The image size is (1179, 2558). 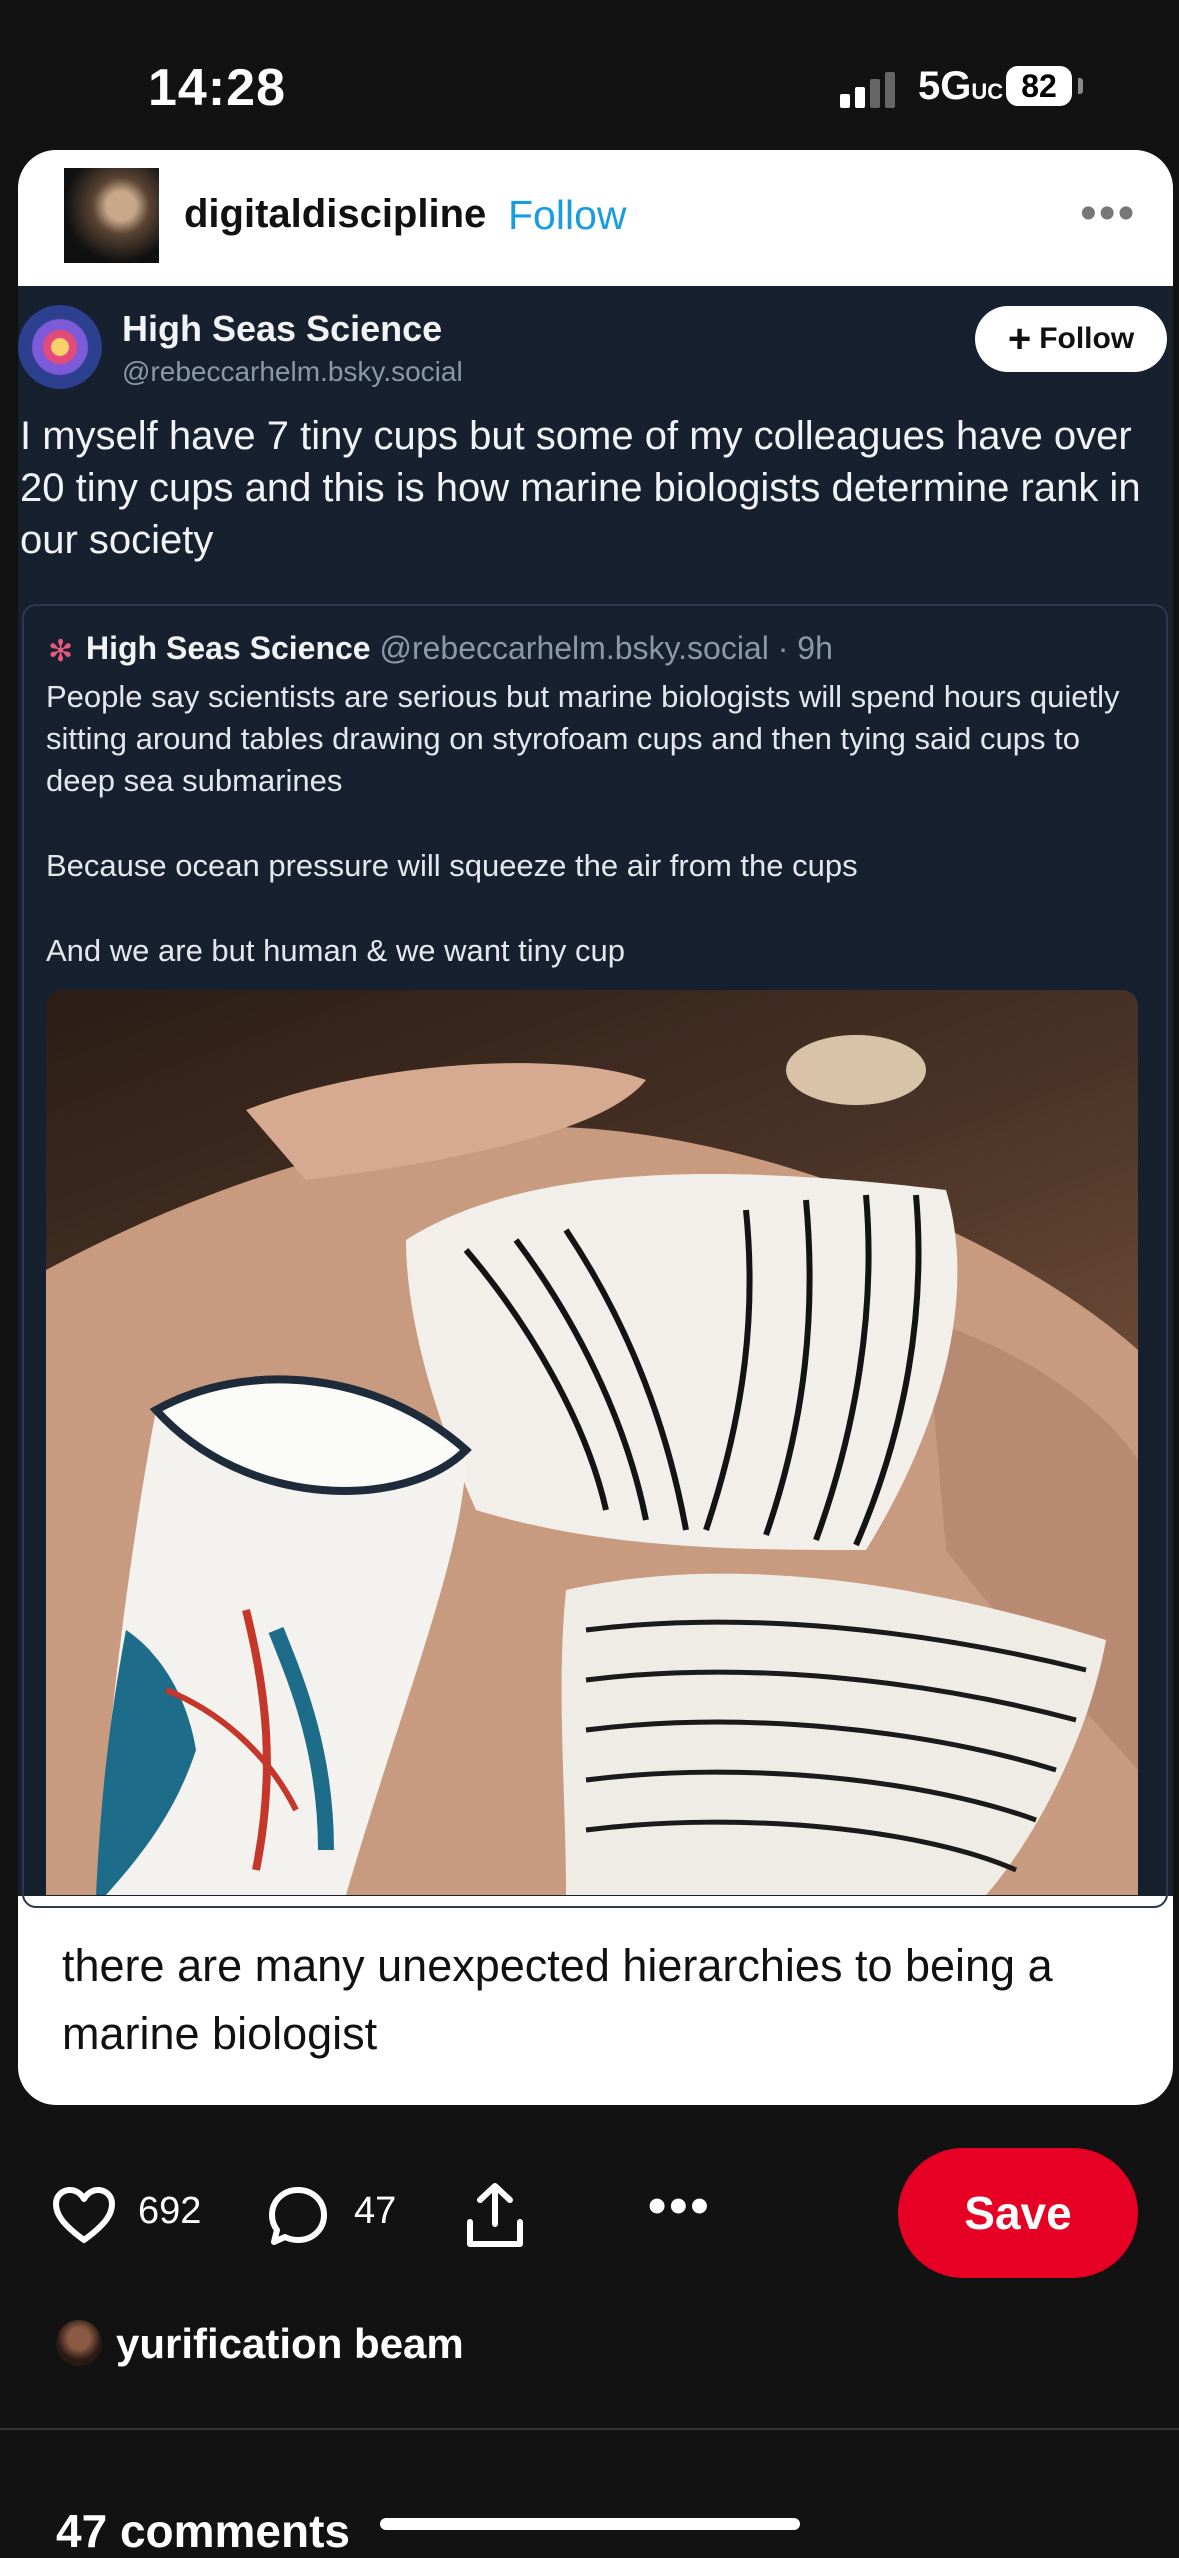 I want to click on board-avatar, so click(x=79, y=2343).